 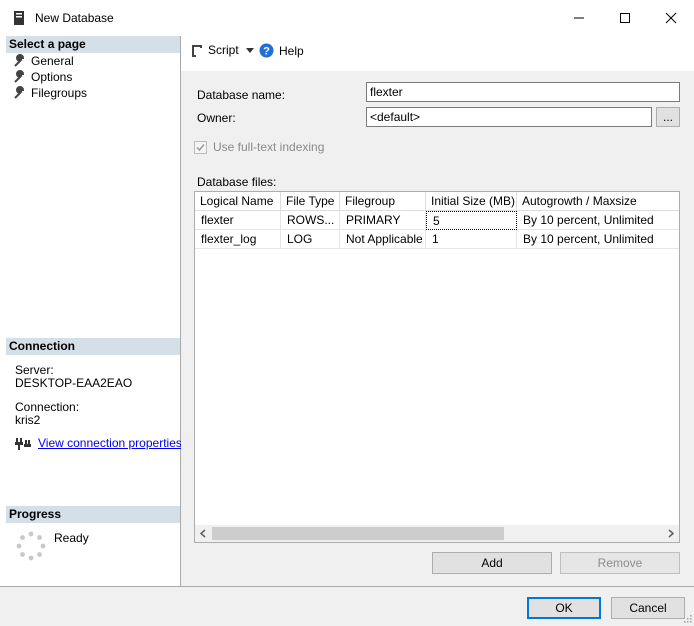 I want to click on resize-grip-icon, so click(x=687, y=618).